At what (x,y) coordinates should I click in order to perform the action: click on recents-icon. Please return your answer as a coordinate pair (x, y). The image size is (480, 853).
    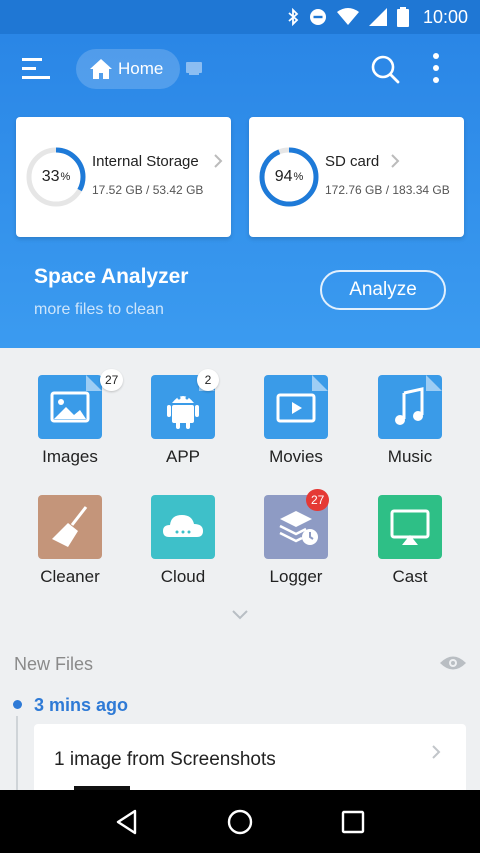
    Looking at the image, I should click on (353, 821).